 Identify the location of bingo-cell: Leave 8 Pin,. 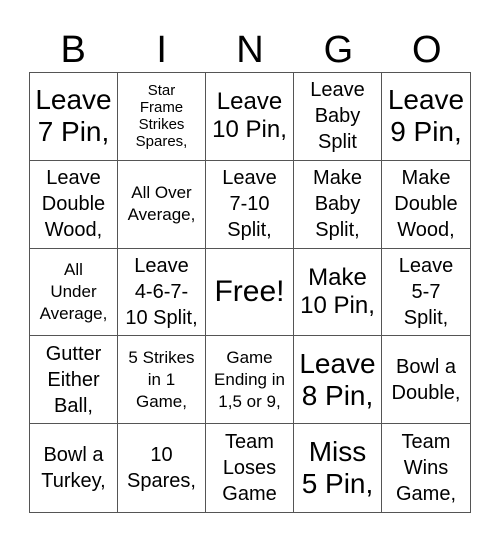
(338, 380).